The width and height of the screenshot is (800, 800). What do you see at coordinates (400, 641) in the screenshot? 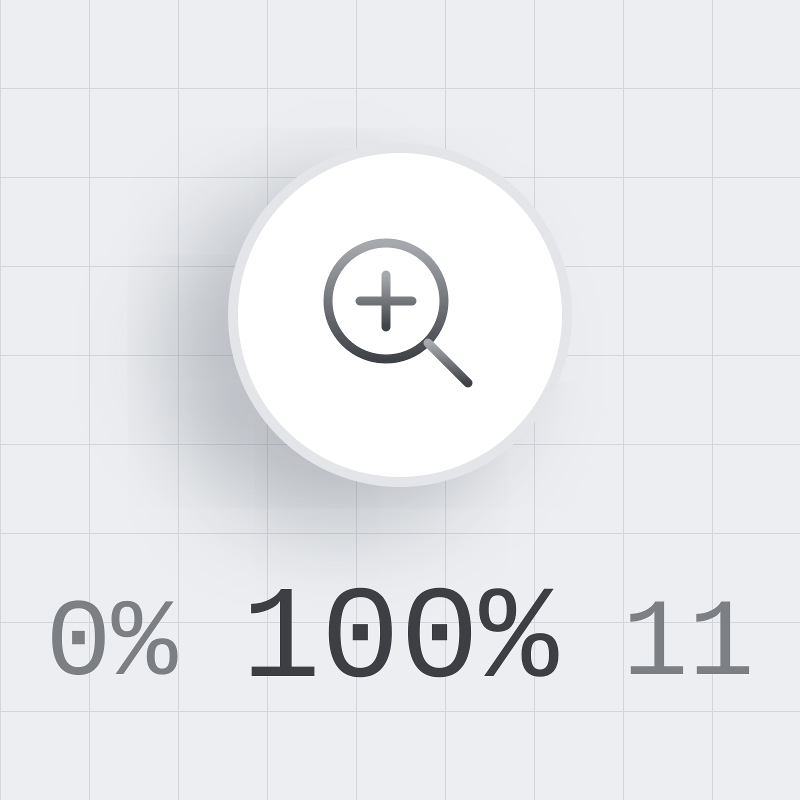
I see `zoom-level: 100%` at bounding box center [400, 641].